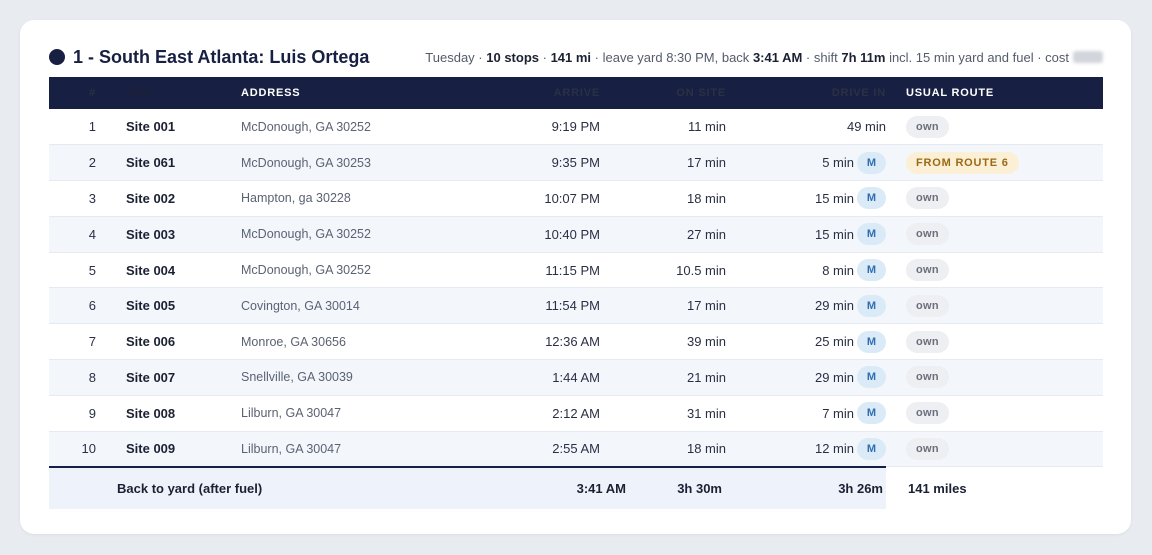  What do you see at coordinates (834, 234) in the screenshot?
I see `drive-time: 15 min` at bounding box center [834, 234].